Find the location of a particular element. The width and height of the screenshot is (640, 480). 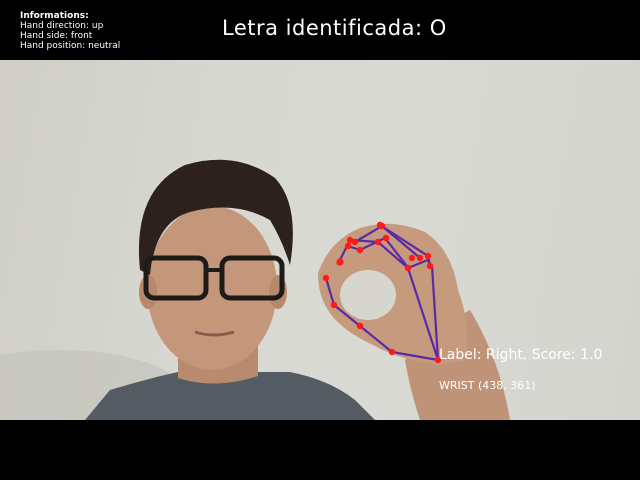

person-face is located at coordinates (212, 288).